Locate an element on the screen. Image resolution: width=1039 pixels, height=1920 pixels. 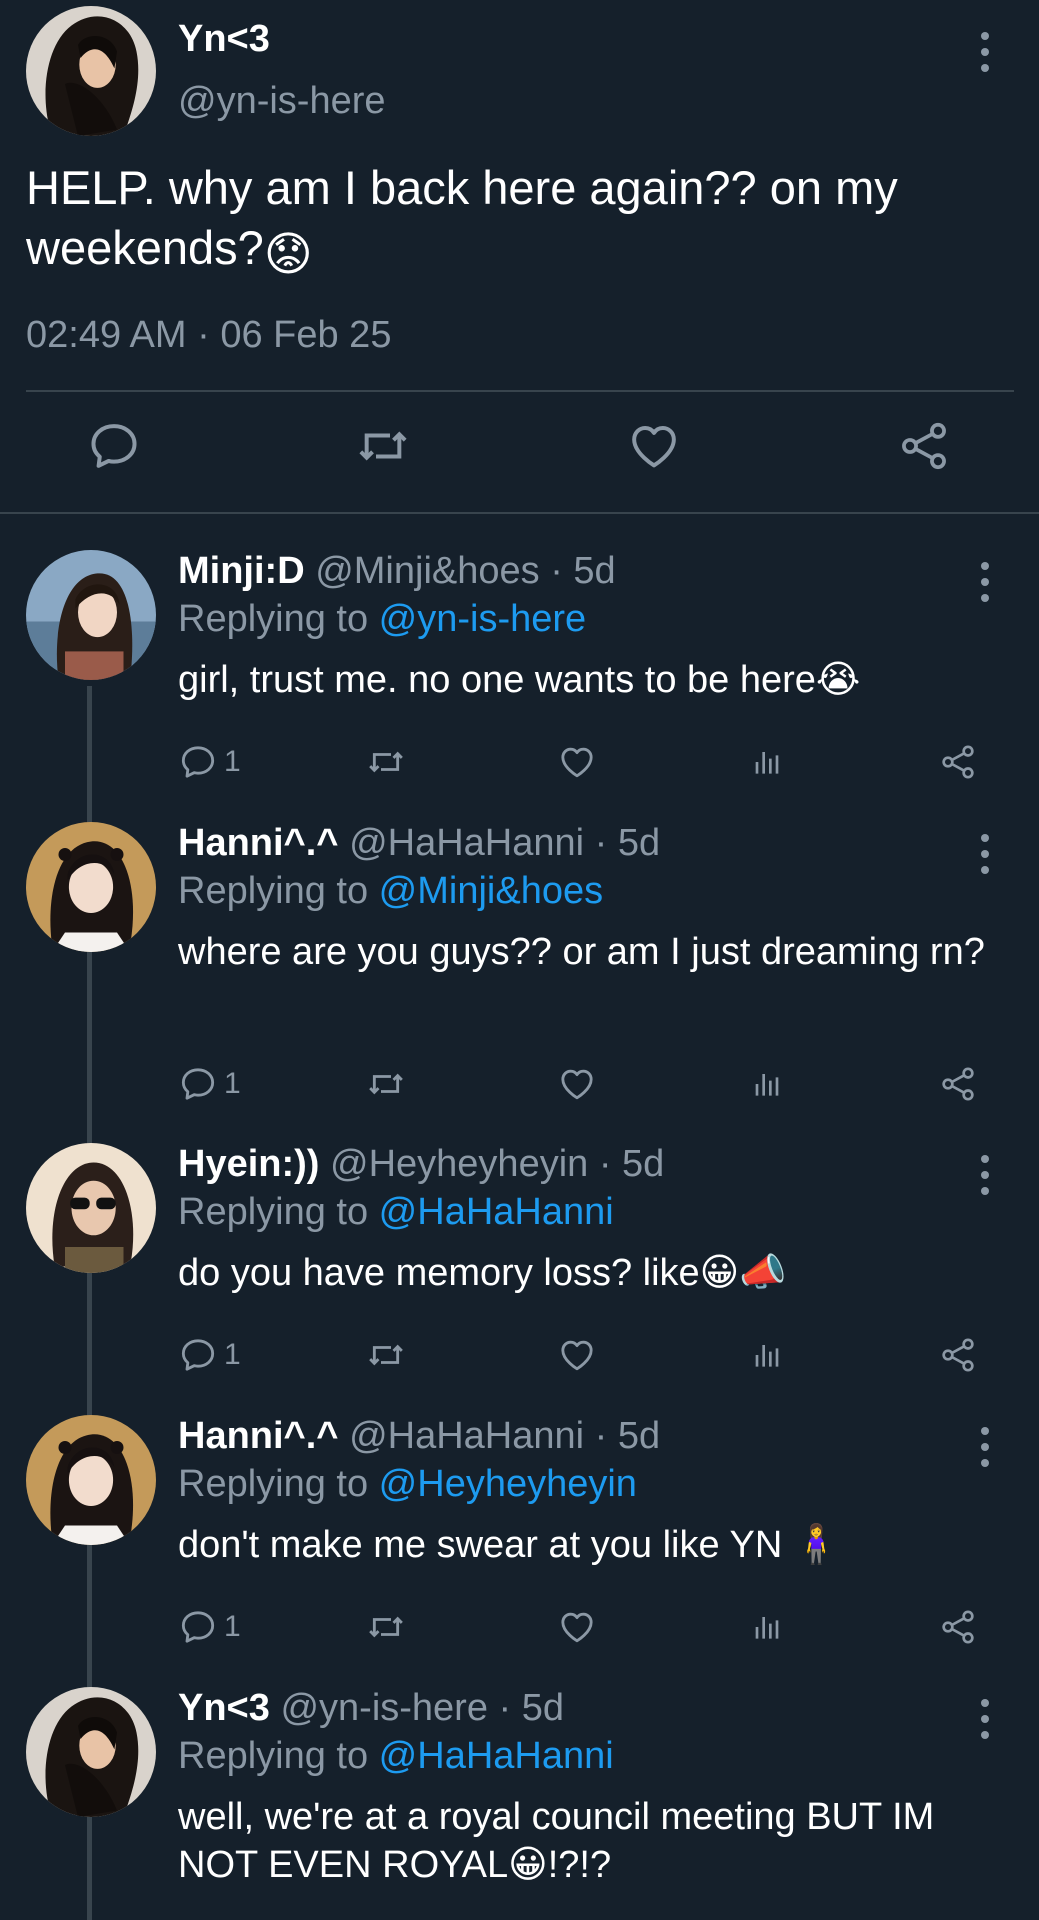
reply-text: girl, trust me. no one wants to be here😭 is located at coordinates (519, 680).